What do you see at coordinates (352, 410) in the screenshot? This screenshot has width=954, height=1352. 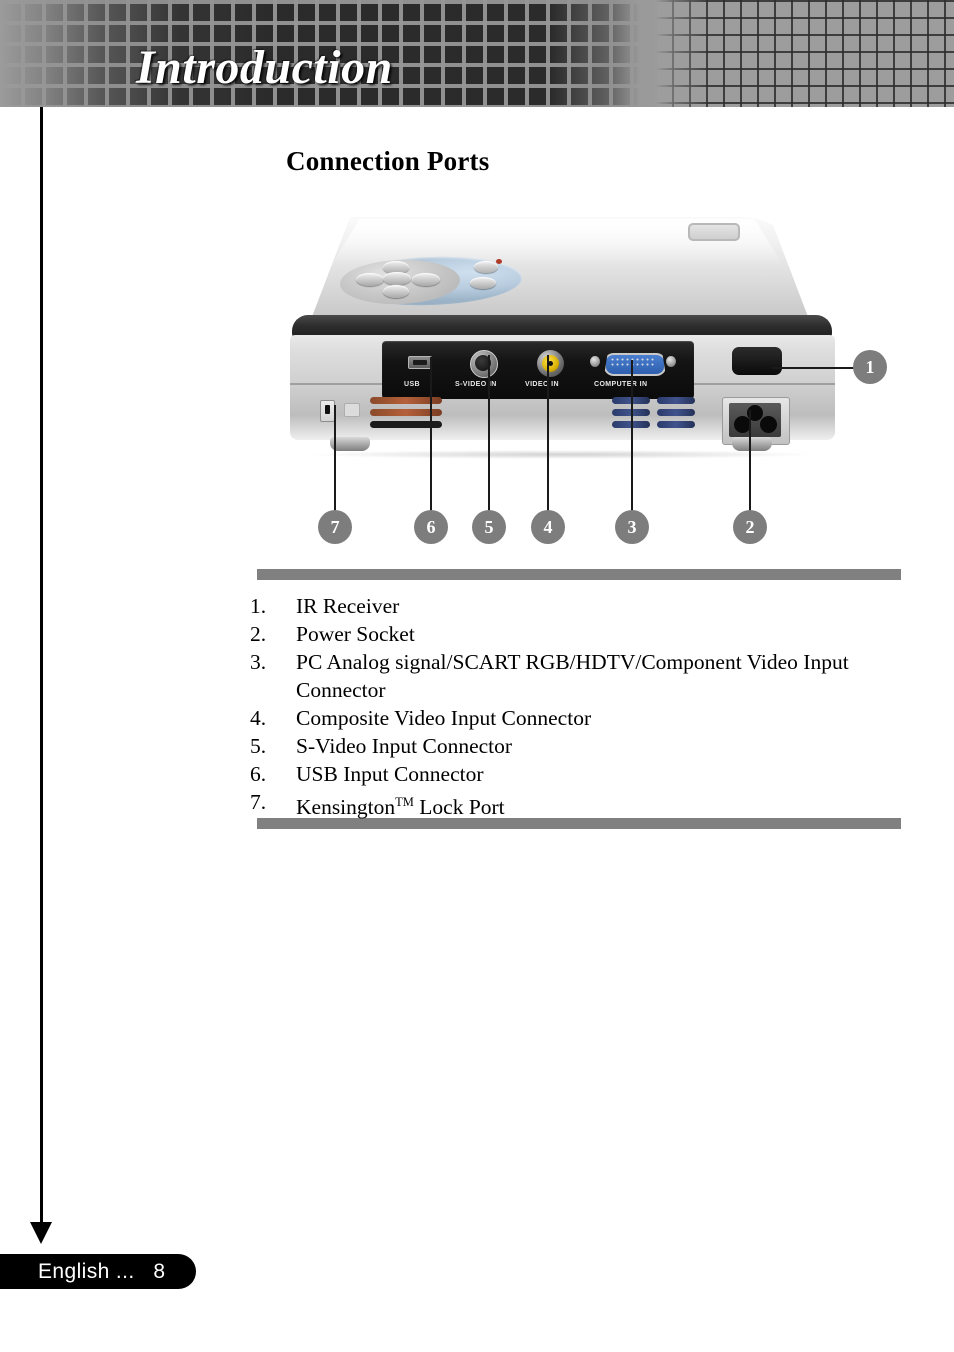 I see `kensington-lock-marking-icon` at bounding box center [352, 410].